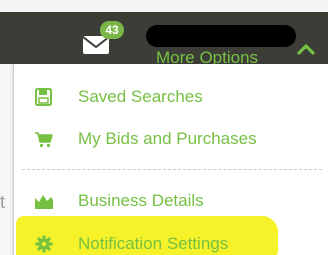 The width and height of the screenshot is (328, 255). I want to click on menu-item-label: My Bids and Purchases, so click(167, 138).